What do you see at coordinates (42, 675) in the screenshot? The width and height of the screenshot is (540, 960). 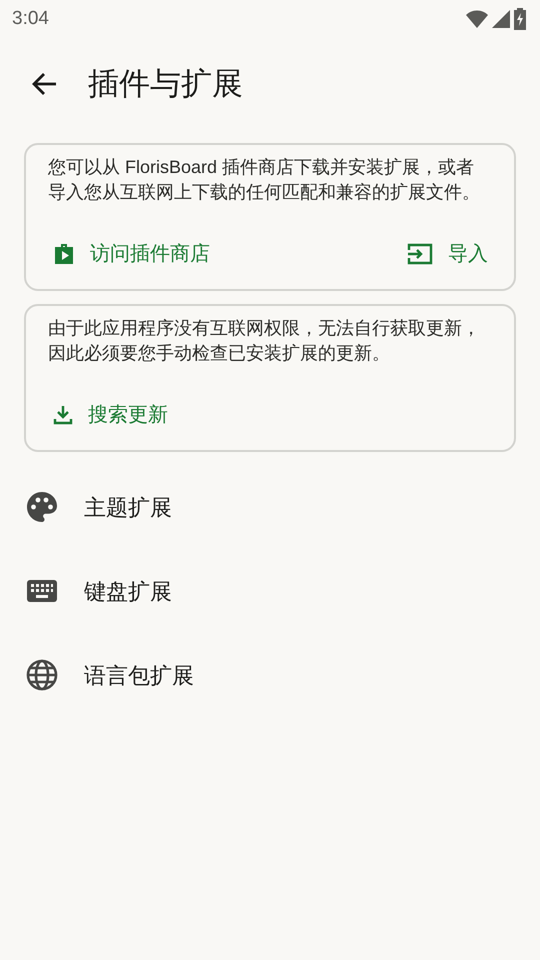 I see `globe-icon` at bounding box center [42, 675].